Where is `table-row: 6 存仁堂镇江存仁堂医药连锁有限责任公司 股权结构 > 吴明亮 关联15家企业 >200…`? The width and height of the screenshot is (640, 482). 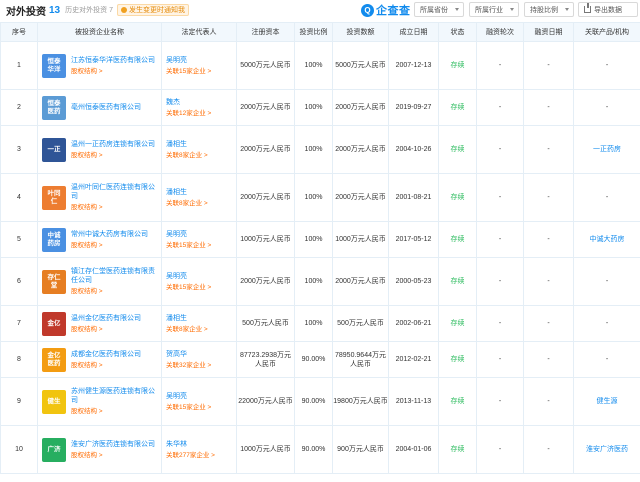
table-row: 6 存仁堂镇江存仁堂医药连锁有限责任公司 股权结构 > 吴明亮 关联15家企业 >200… is located at coordinates (320, 281).